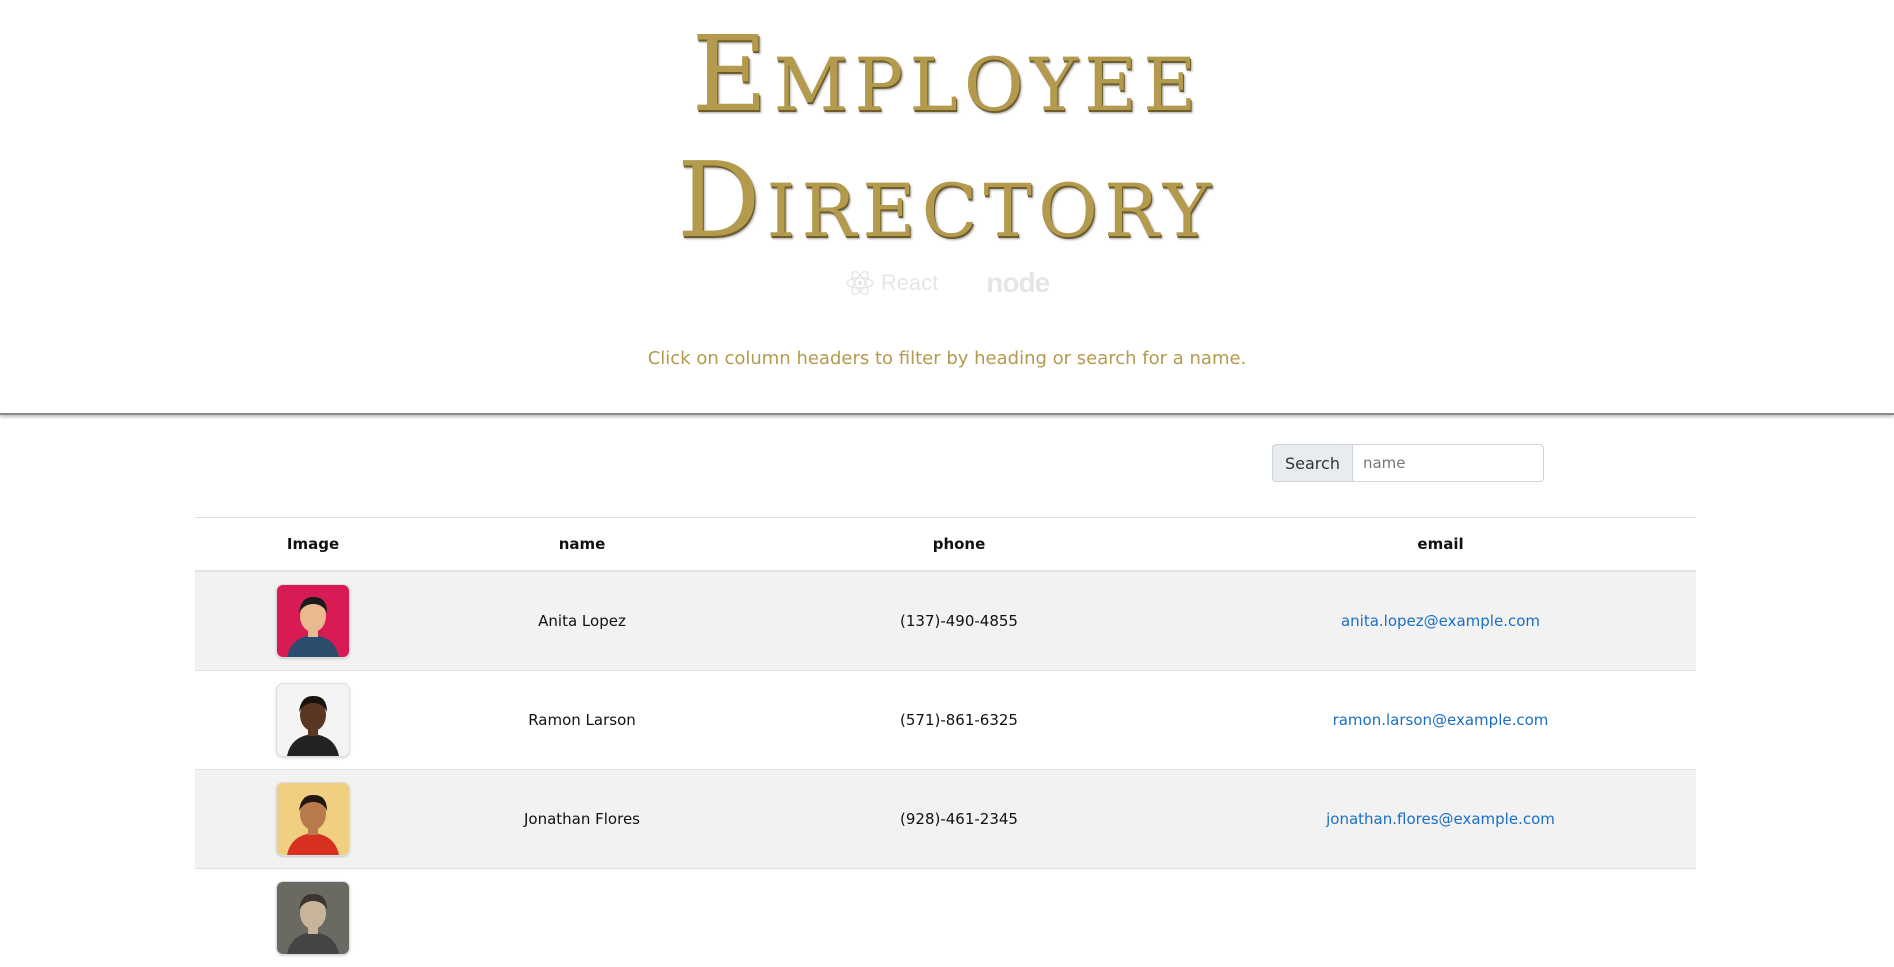 The width and height of the screenshot is (1894, 967). What do you see at coordinates (1448, 463) in the screenshot?
I see `search-input` at bounding box center [1448, 463].